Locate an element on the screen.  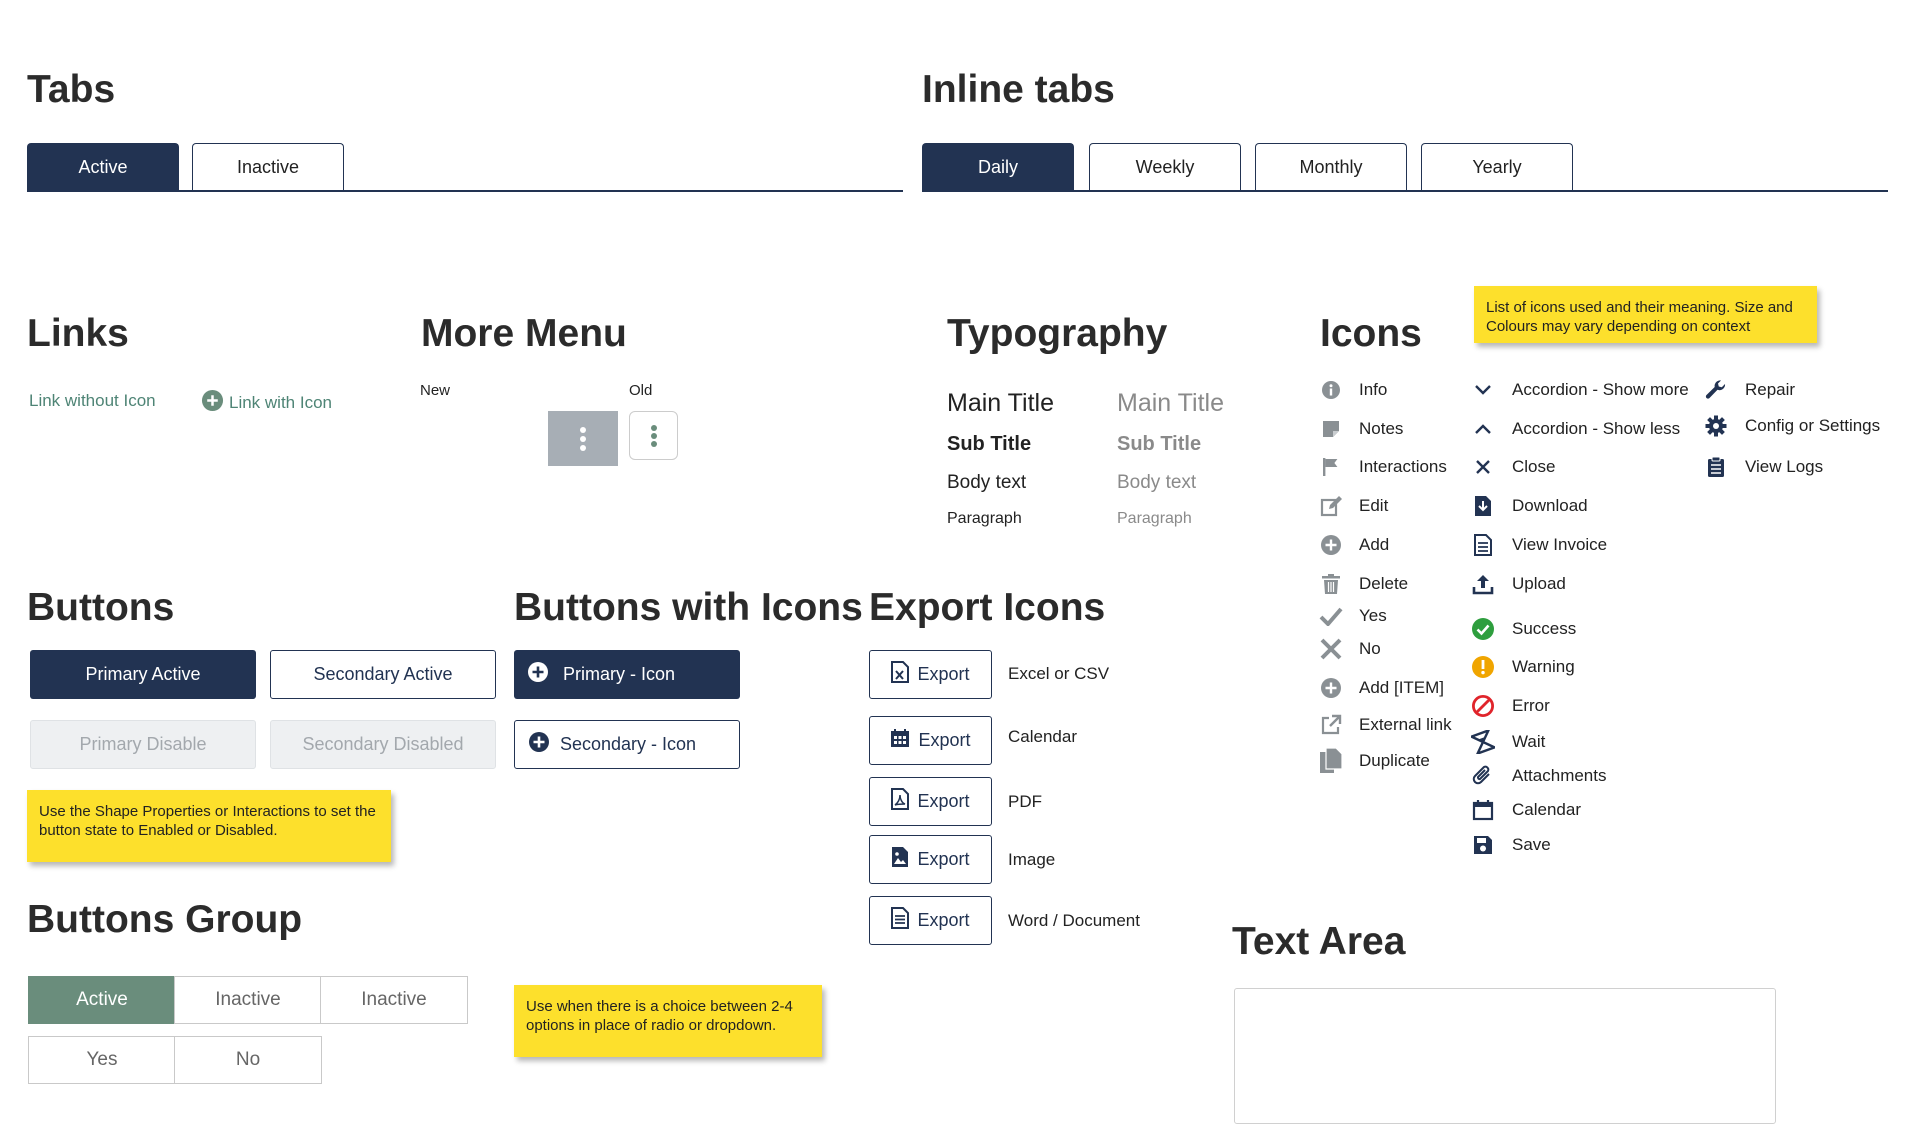
pdf-file-icon is located at coordinates (900, 801).